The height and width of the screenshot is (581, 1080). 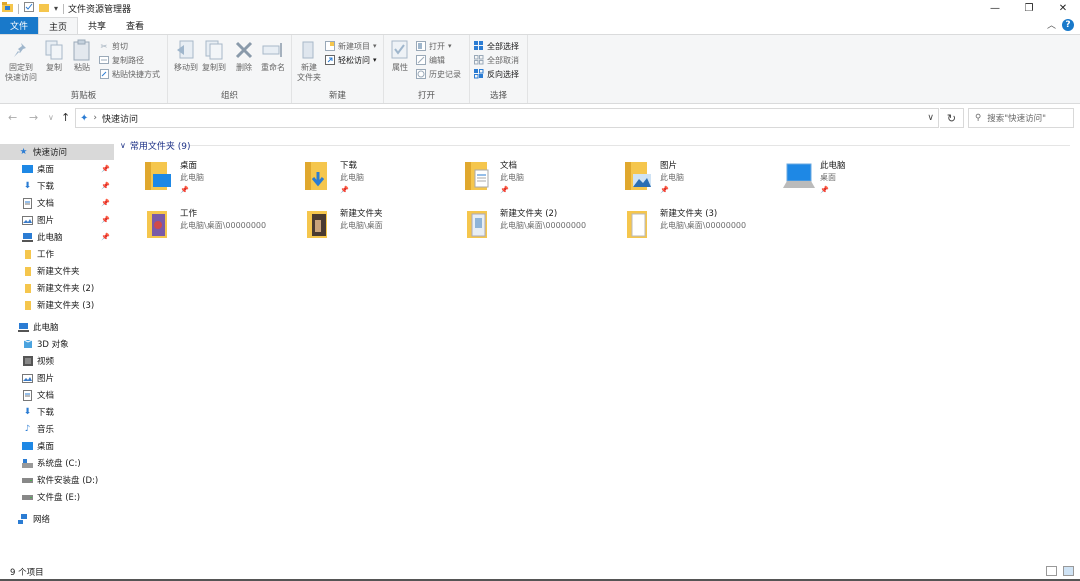 I want to click on window-title: 文件资源管理器, so click(x=100, y=10).